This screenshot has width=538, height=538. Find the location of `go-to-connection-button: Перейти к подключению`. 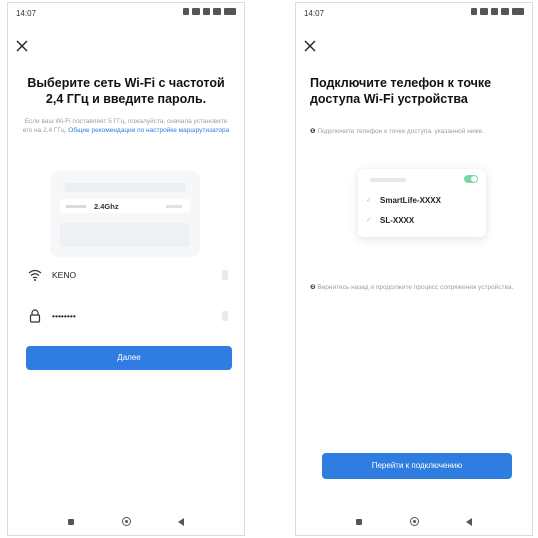

go-to-connection-button: Перейти к подключению is located at coordinates (417, 466).